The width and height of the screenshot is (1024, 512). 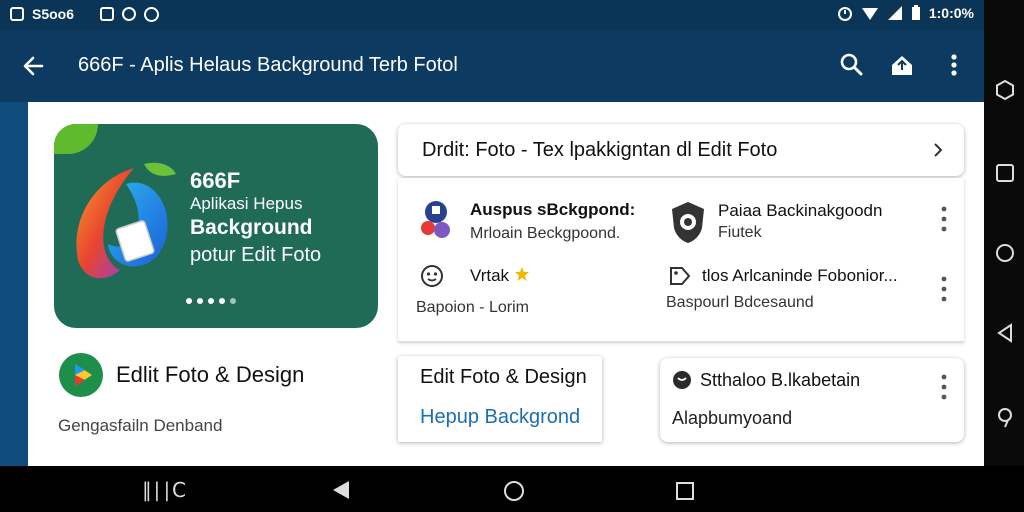 I want to click on home-circle-icon, so click(x=514, y=491).